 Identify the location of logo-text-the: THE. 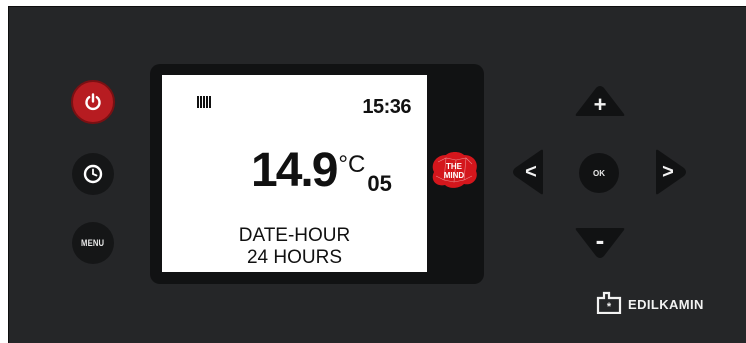
(454, 166).